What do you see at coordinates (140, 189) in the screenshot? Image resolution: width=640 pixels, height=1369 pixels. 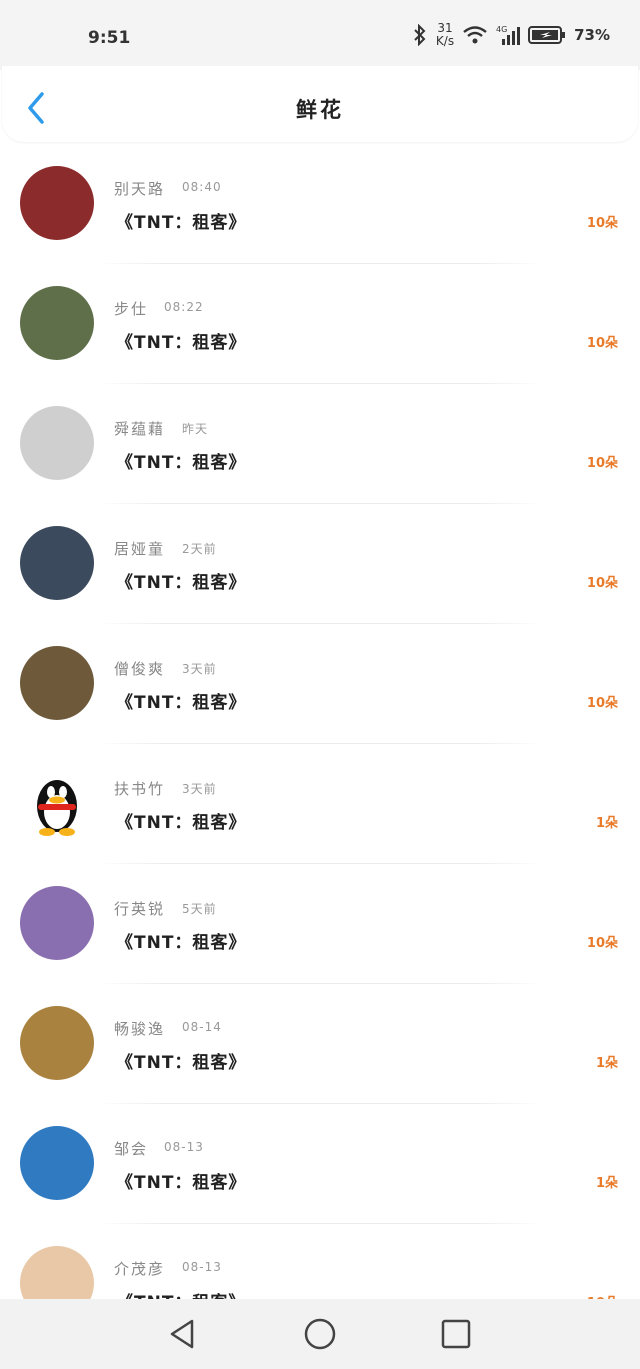 I see `sender-name: 别天路` at bounding box center [140, 189].